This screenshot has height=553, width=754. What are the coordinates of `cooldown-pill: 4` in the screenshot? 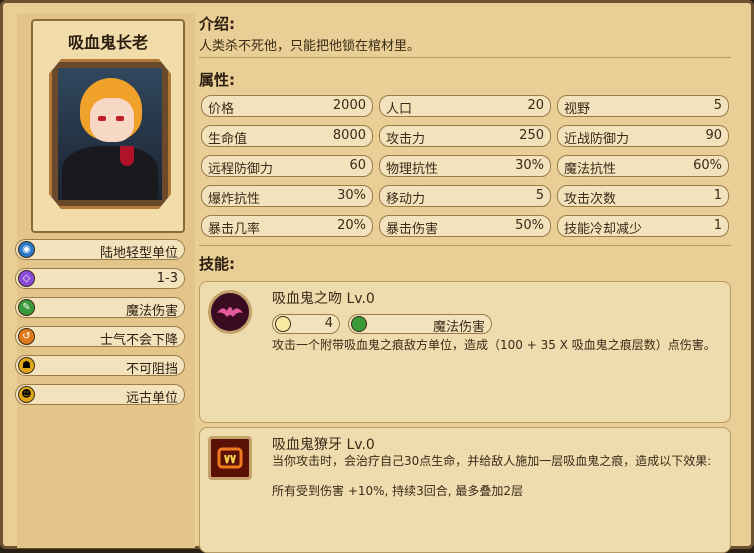 It's located at (306, 324).